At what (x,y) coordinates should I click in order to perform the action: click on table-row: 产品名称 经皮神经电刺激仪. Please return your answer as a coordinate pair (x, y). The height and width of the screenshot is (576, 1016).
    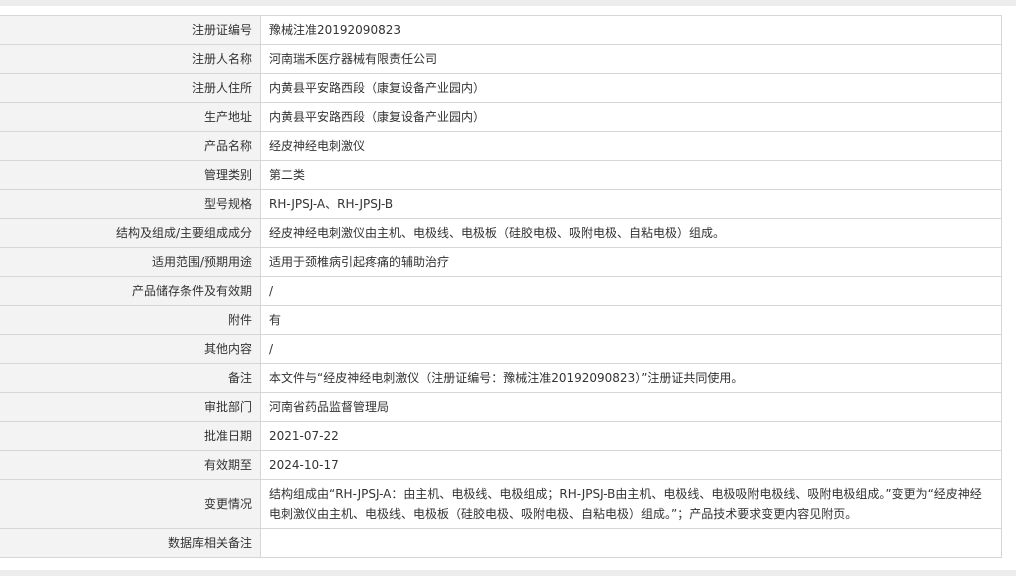
    Looking at the image, I should click on (501, 146).